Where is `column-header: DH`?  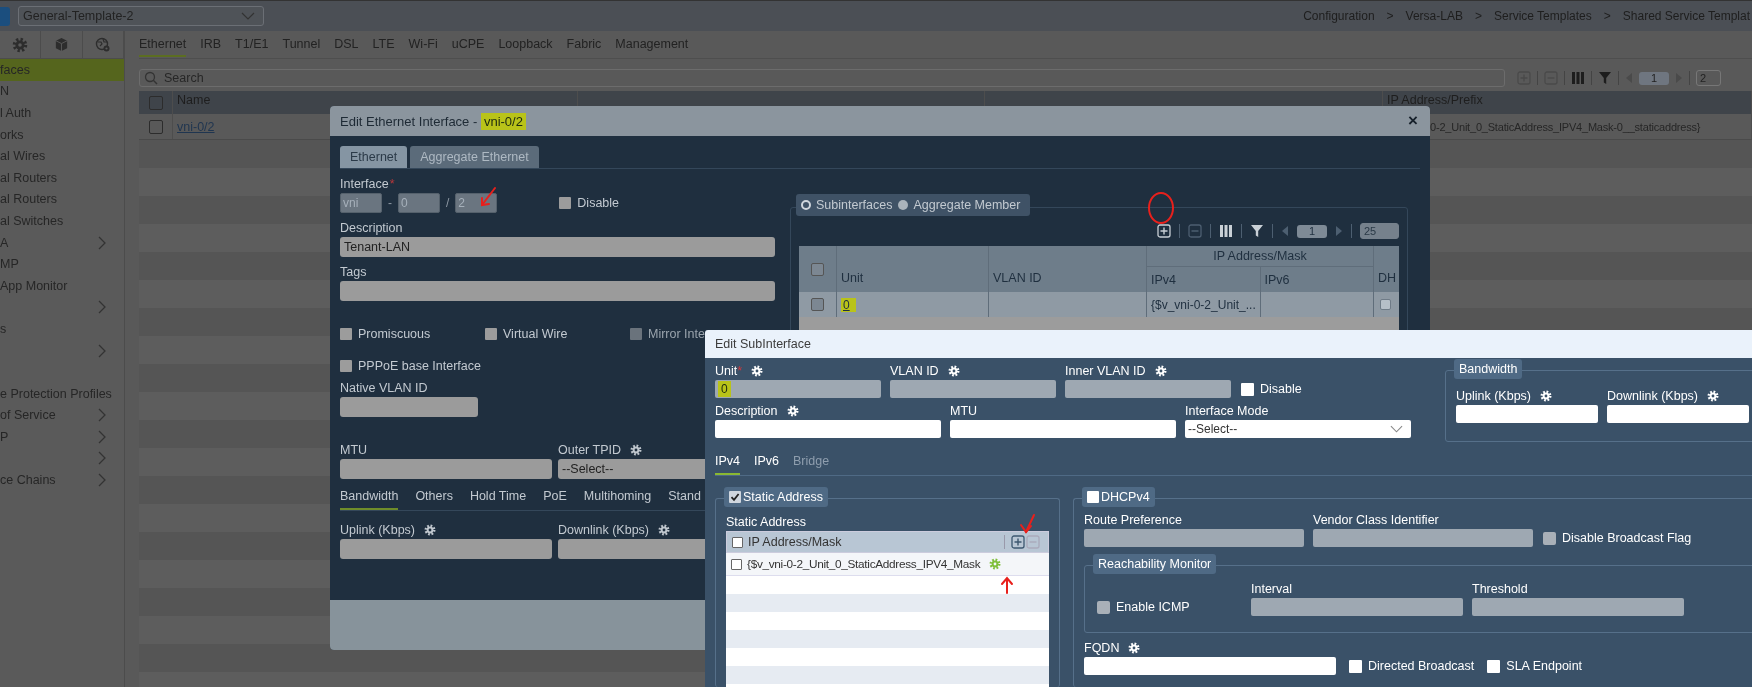
column-header: DH is located at coordinates (1387, 278).